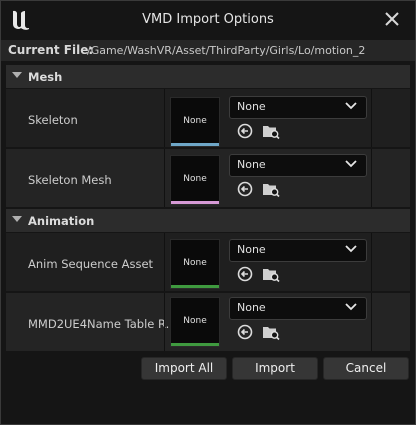  I want to click on import-button: Import, so click(275, 368).